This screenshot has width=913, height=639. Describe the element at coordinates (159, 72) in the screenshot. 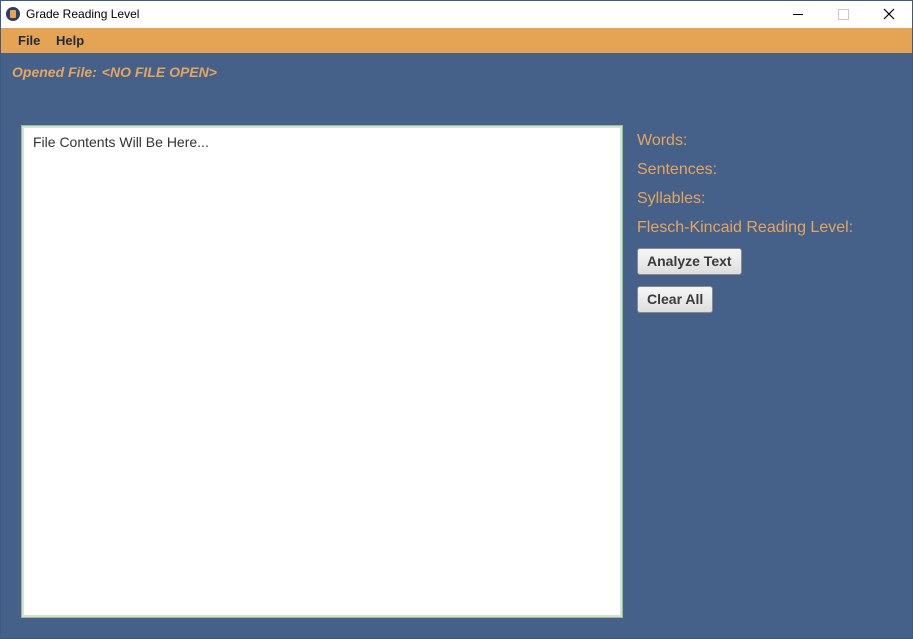

I see `opened-file-value: <NO FILE OPEN>` at that location.